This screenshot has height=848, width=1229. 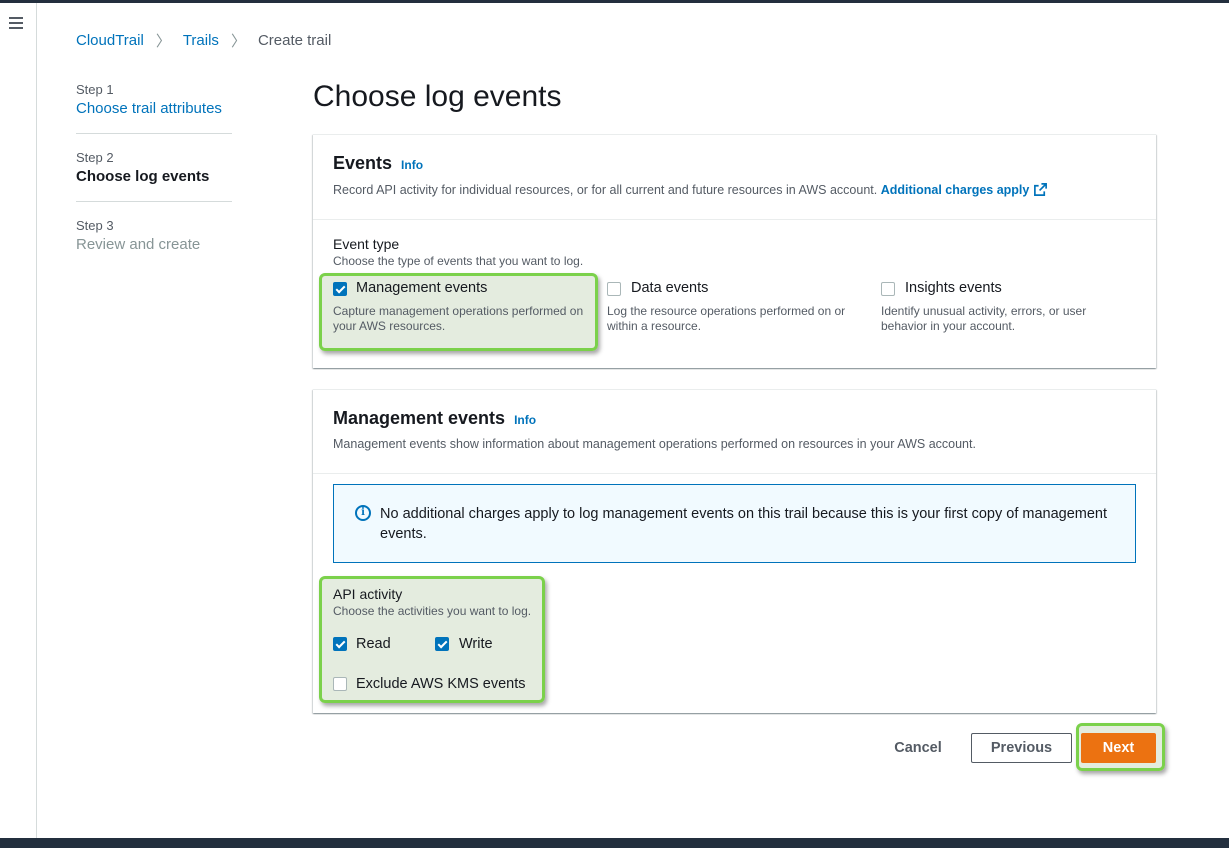 I want to click on step-choose-trail-attributes-link: Choose trail attributes, so click(x=154, y=108).